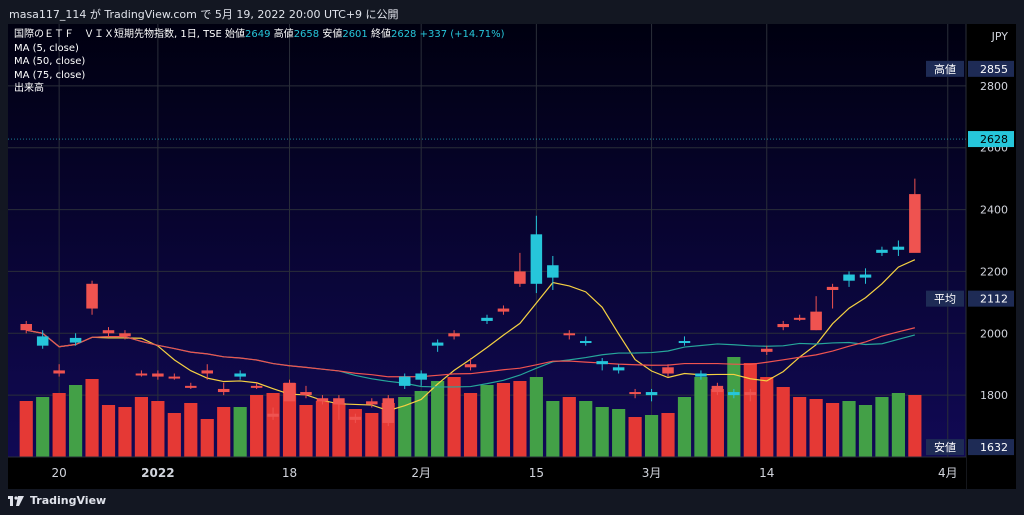 Image resolution: width=1024 pixels, height=515 pixels. I want to click on currency-label: JPY, so click(1000, 36).